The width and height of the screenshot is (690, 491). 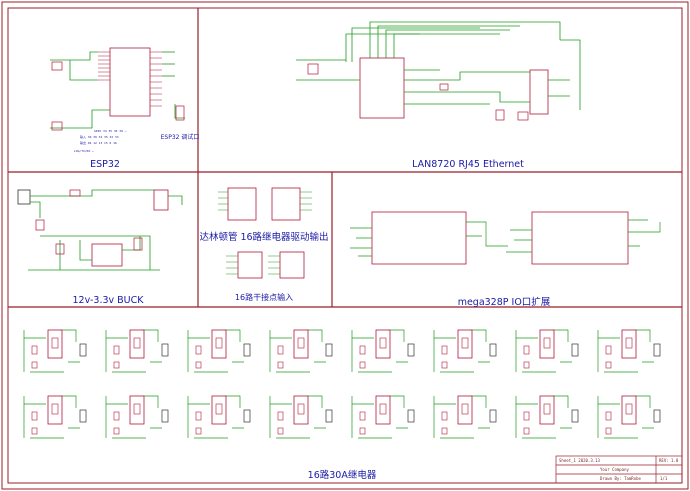 I want to click on section-label-relays: 16路30A继电器, so click(x=342, y=475).